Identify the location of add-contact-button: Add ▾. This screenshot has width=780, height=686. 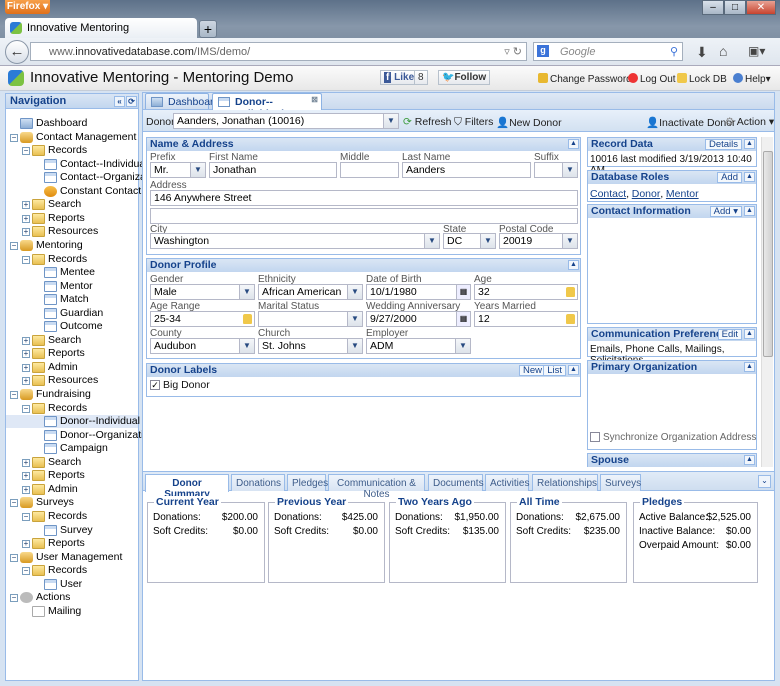
(725, 211).